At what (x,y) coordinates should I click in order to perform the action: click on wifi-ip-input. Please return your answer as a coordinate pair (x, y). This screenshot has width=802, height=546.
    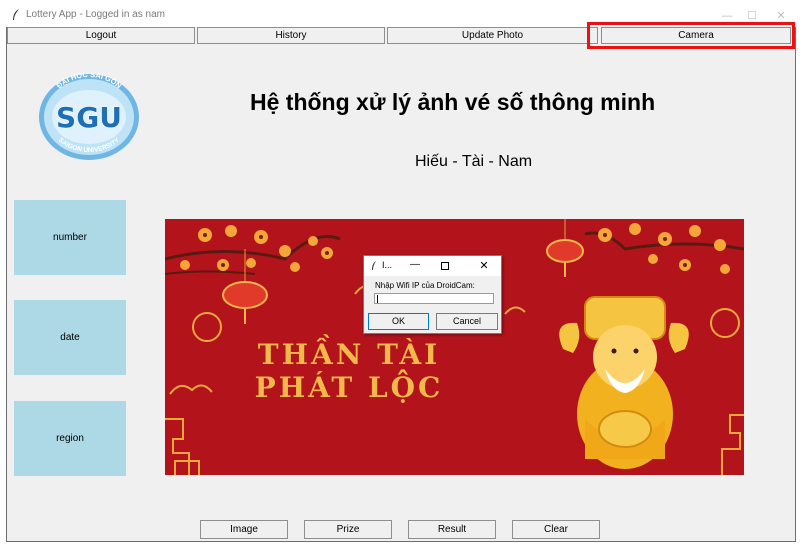
    Looking at the image, I should click on (434, 298).